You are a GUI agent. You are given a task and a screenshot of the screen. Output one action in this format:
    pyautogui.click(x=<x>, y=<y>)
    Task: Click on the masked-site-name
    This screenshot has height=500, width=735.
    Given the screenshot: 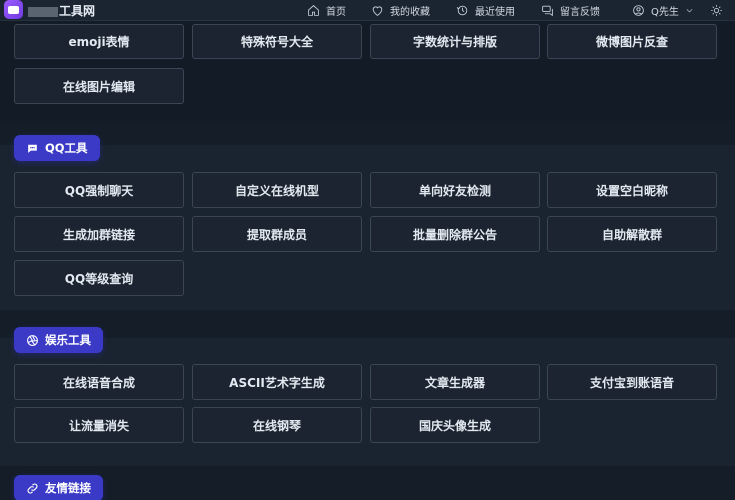 What is the action you would take?
    pyautogui.click(x=43, y=11)
    